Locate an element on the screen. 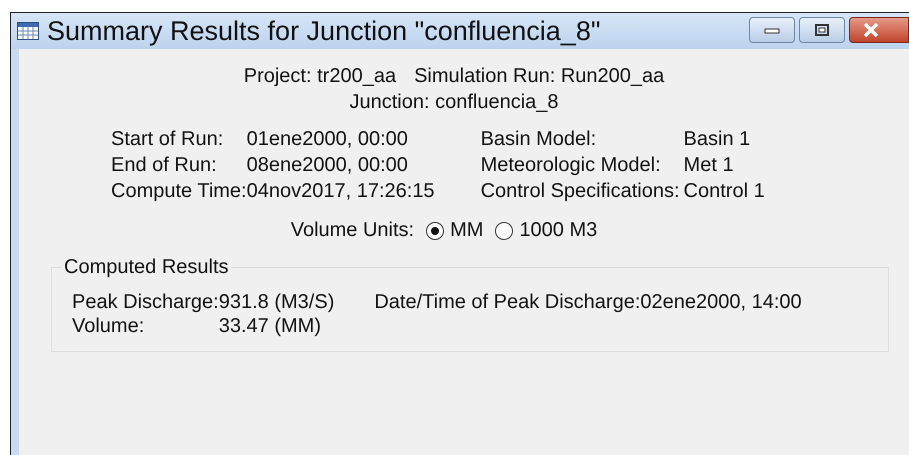  field-value: Basin 1 is located at coordinates (718, 139).